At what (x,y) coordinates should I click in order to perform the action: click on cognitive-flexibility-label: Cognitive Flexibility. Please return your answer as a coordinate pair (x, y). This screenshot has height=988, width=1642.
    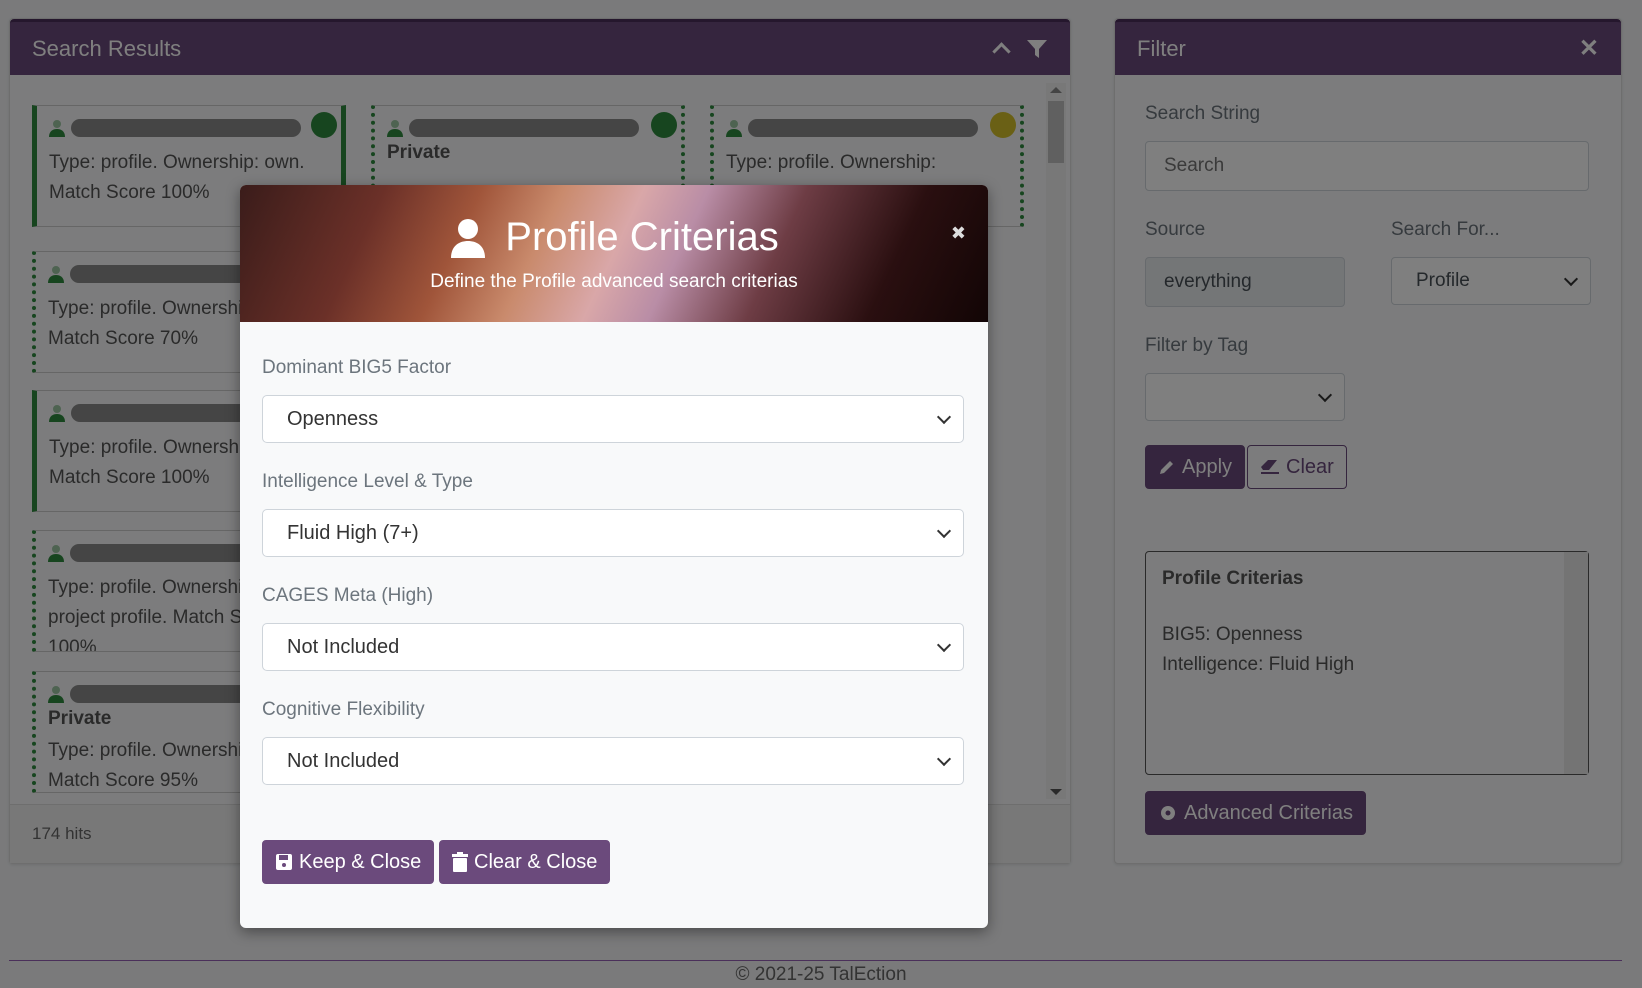
    Looking at the image, I should click on (343, 709).